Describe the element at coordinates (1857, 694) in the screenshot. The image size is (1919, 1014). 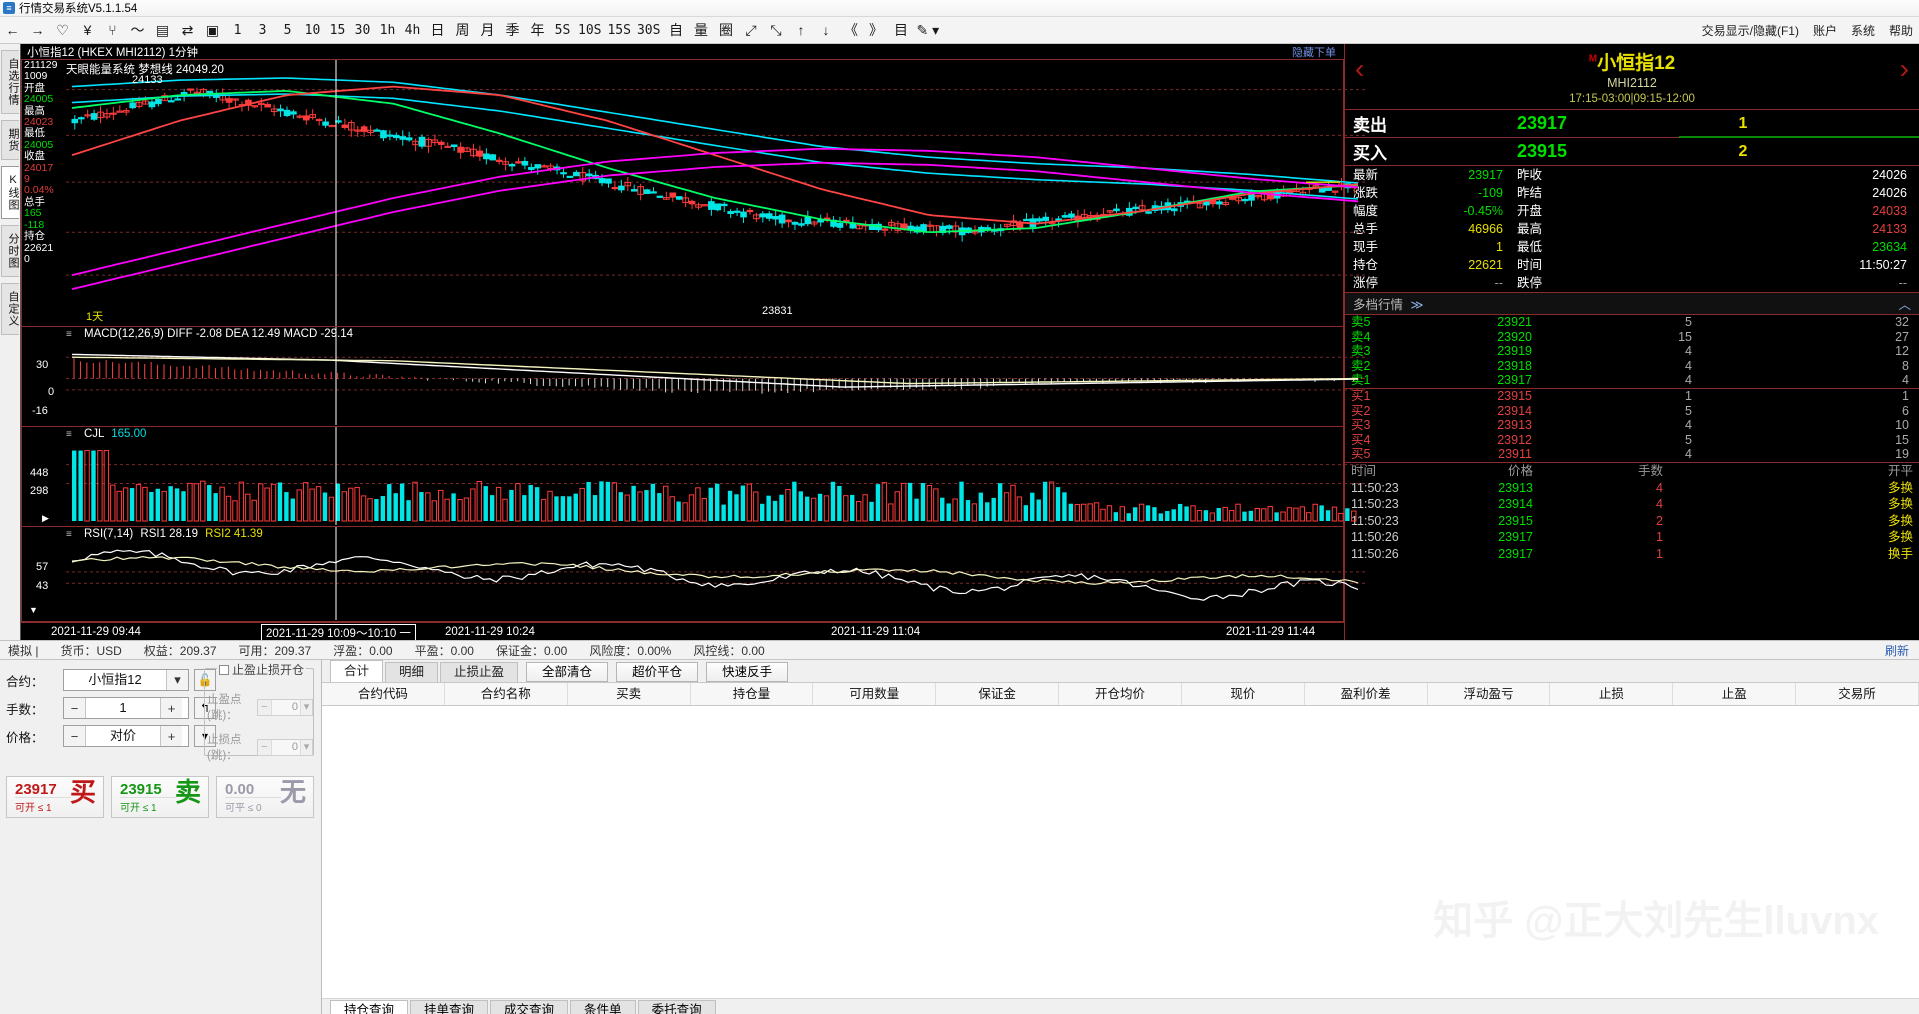
I see `column-header: 交易所` at that location.